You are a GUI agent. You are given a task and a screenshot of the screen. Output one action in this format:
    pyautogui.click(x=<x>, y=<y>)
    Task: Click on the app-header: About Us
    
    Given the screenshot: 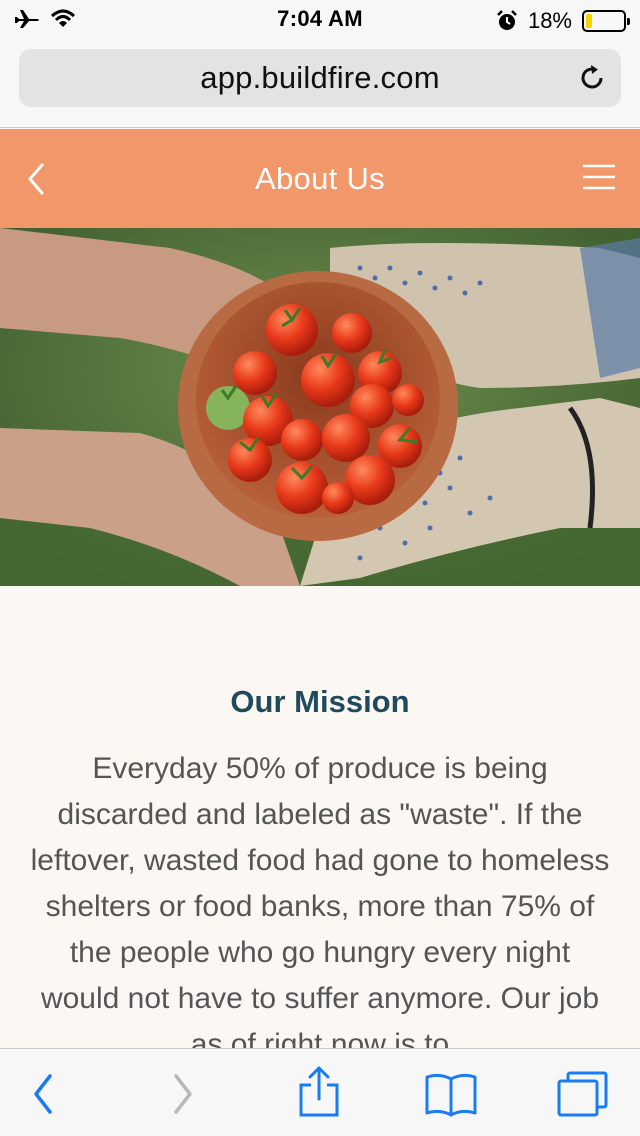 What is the action you would take?
    pyautogui.click(x=320, y=178)
    